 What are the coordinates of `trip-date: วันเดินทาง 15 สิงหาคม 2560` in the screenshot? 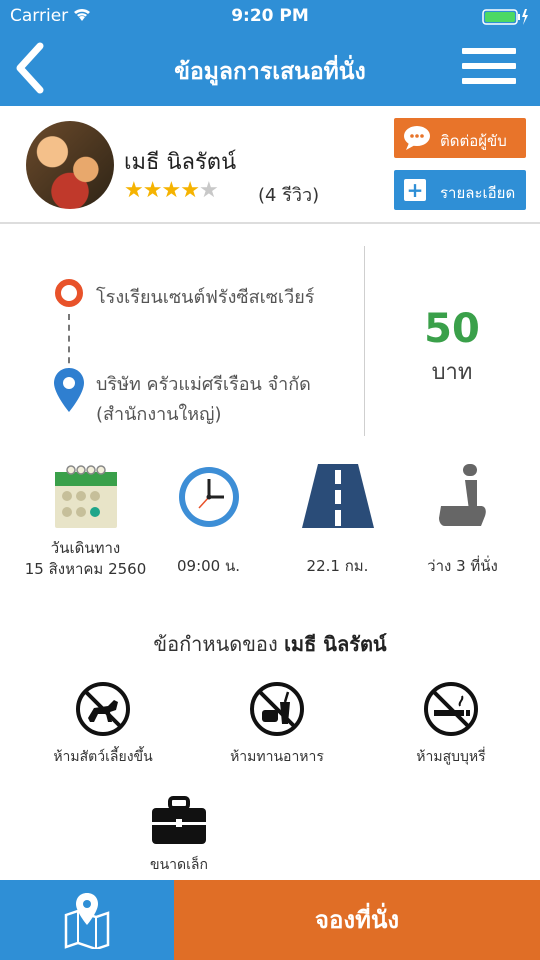 It's located at (85, 525).